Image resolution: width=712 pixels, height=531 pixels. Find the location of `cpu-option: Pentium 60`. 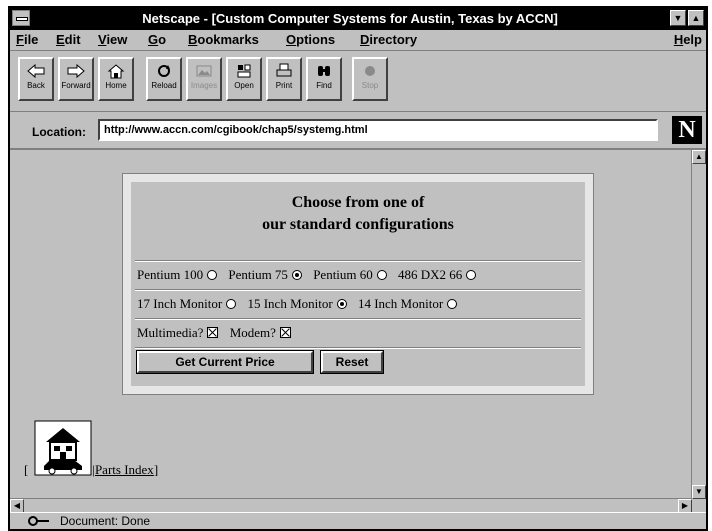

cpu-option: Pentium 60 is located at coordinates (352, 275).